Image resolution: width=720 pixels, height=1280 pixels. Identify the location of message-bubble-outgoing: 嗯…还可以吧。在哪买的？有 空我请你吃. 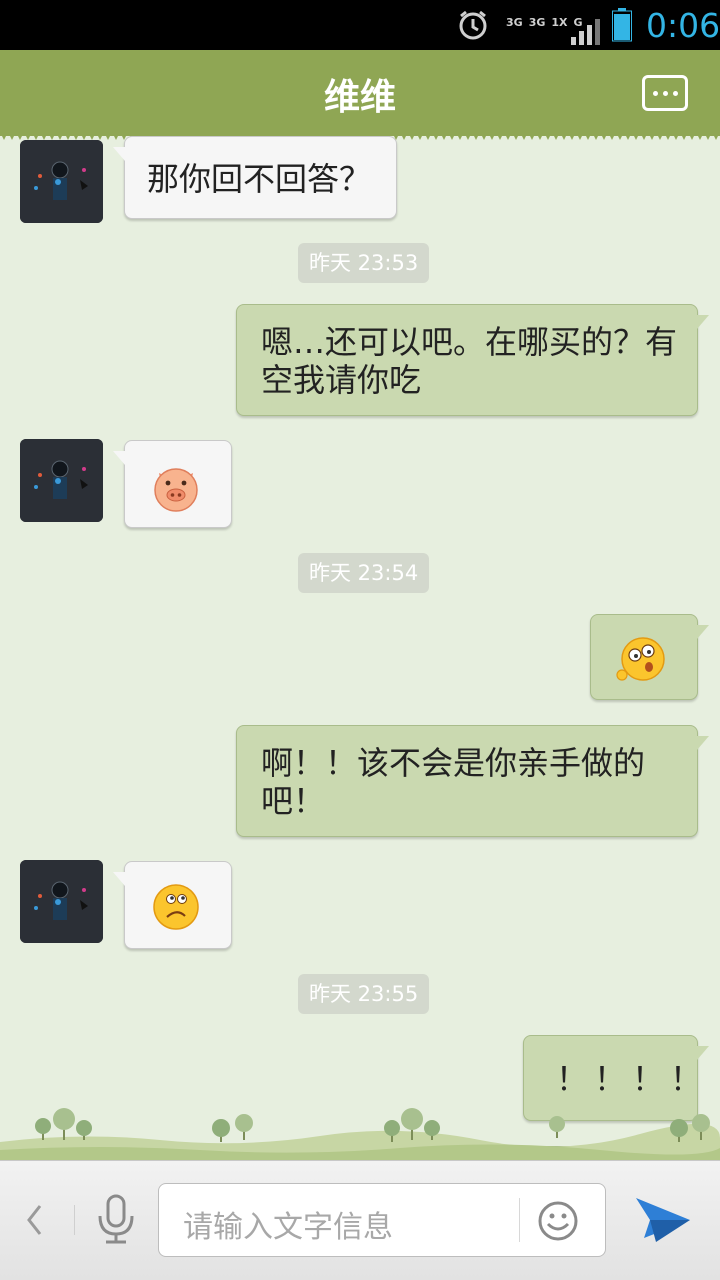
(472, 360).